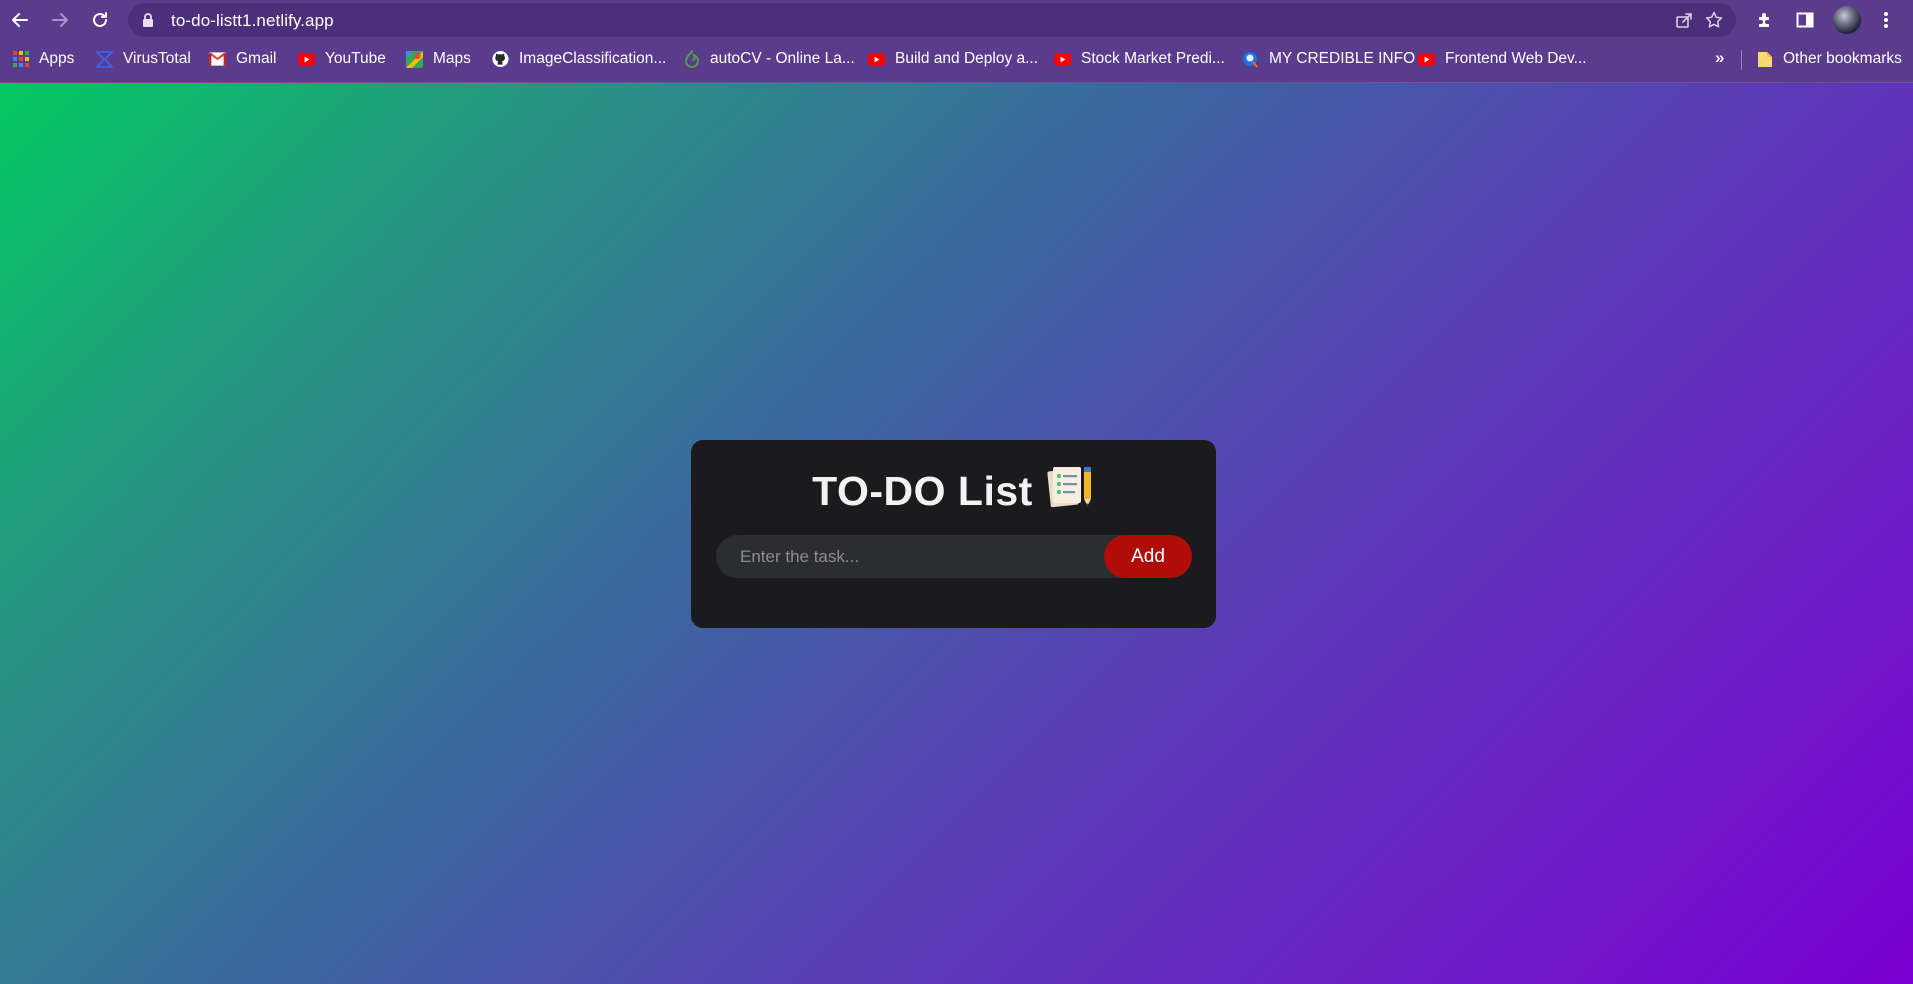 The image size is (1913, 984). Describe the element at coordinates (20, 59) in the screenshot. I see `apps-grid-icon` at that location.